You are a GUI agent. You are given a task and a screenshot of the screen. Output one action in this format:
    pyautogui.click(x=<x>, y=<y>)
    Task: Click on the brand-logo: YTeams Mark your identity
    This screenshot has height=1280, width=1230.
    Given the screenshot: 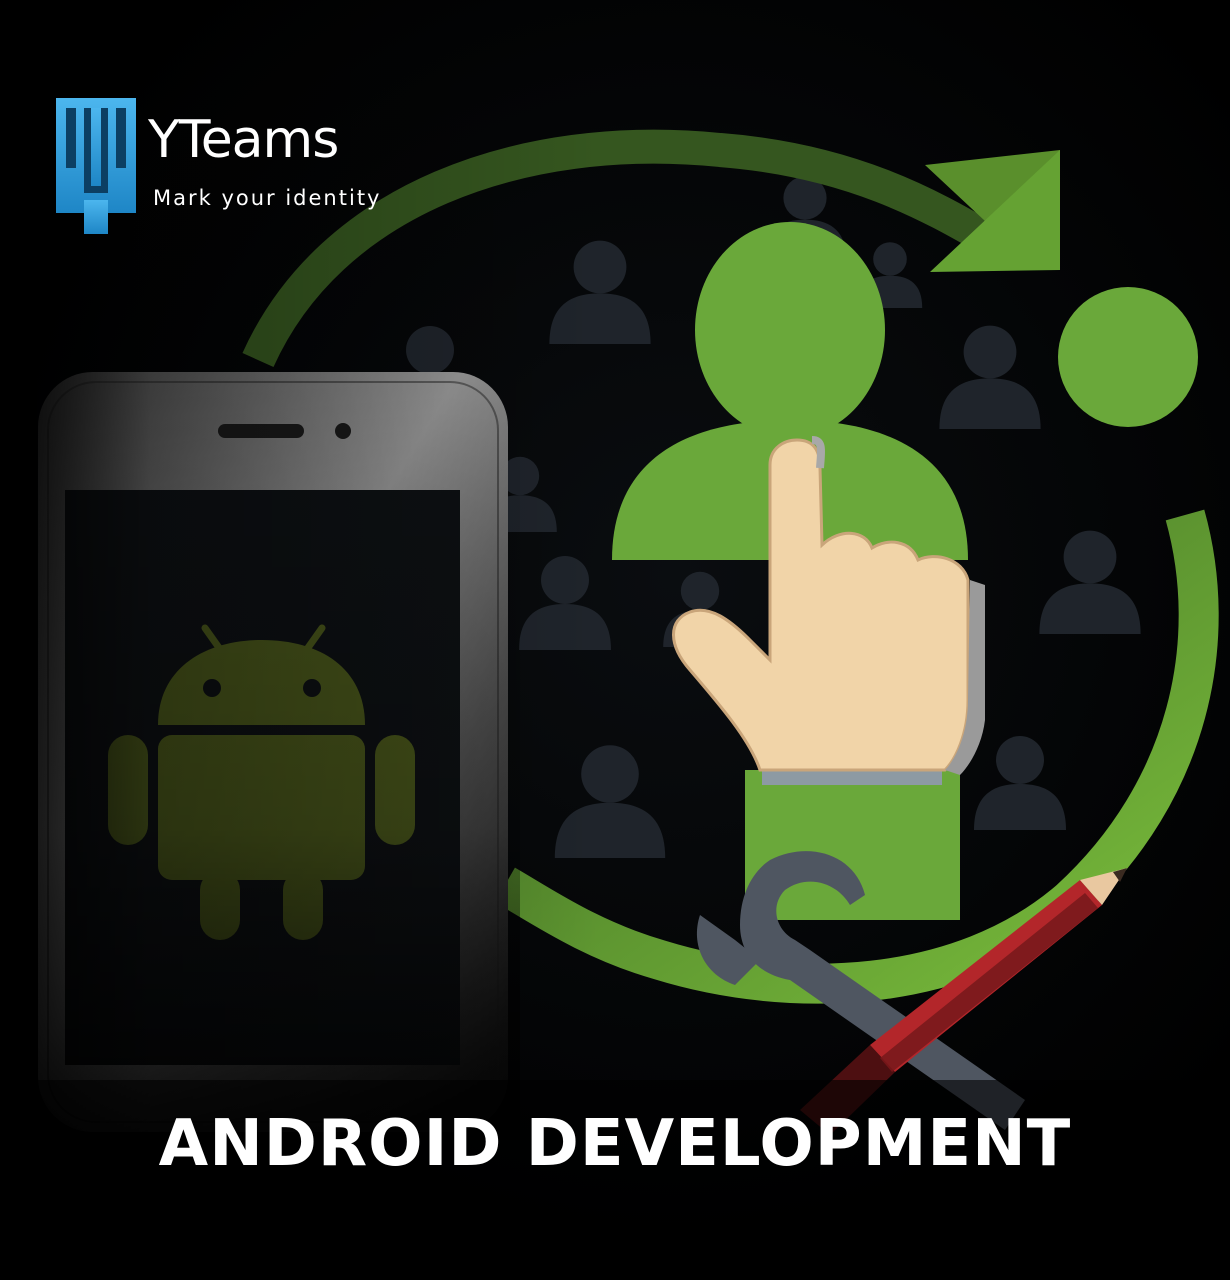 What is the action you would take?
    pyautogui.click(x=246, y=168)
    